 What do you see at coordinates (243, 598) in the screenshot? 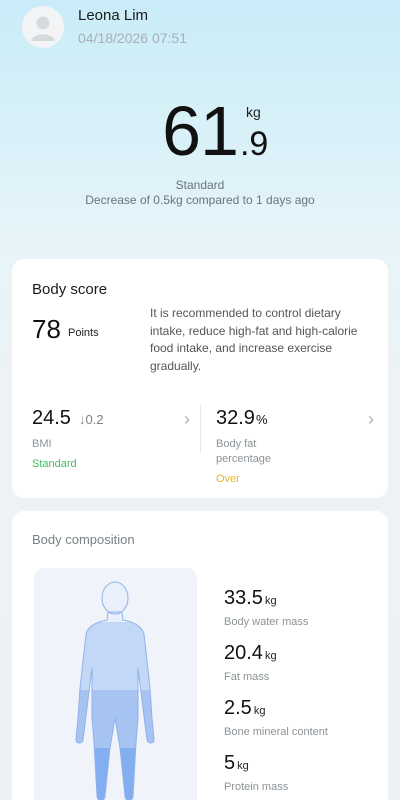
I see `body-water-value: 33.5` at bounding box center [243, 598].